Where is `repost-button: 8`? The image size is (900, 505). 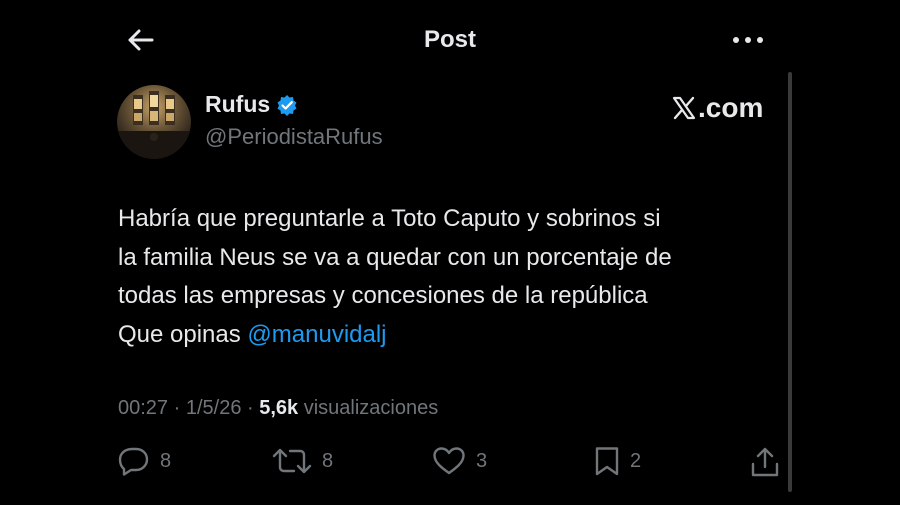
repost-button: 8 is located at coordinates (302, 461).